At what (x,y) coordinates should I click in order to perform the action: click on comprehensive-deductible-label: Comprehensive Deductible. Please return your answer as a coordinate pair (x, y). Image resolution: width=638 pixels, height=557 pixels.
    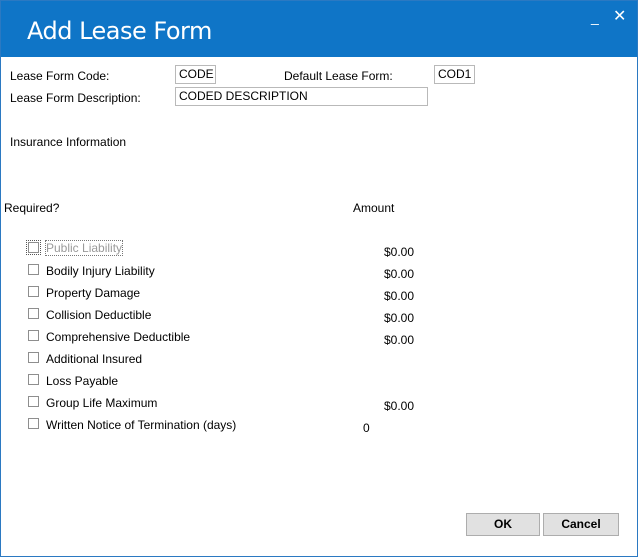
    Looking at the image, I should click on (118, 337).